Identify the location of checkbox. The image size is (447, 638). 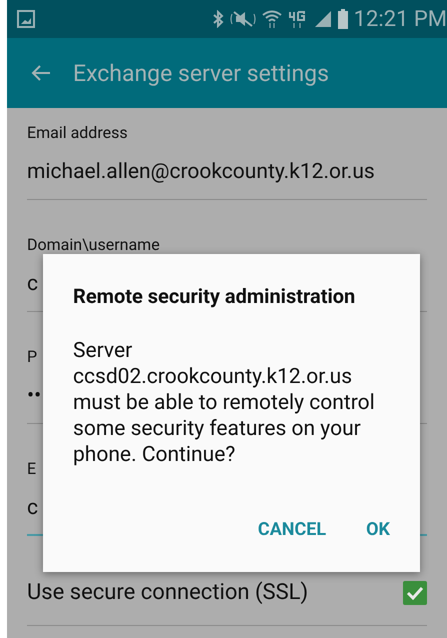
(415, 592).